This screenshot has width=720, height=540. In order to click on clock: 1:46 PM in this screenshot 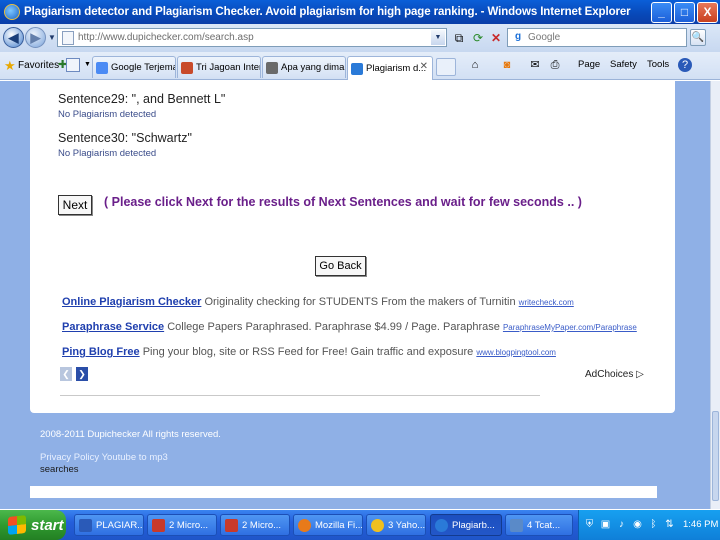, I will do `click(700, 524)`.